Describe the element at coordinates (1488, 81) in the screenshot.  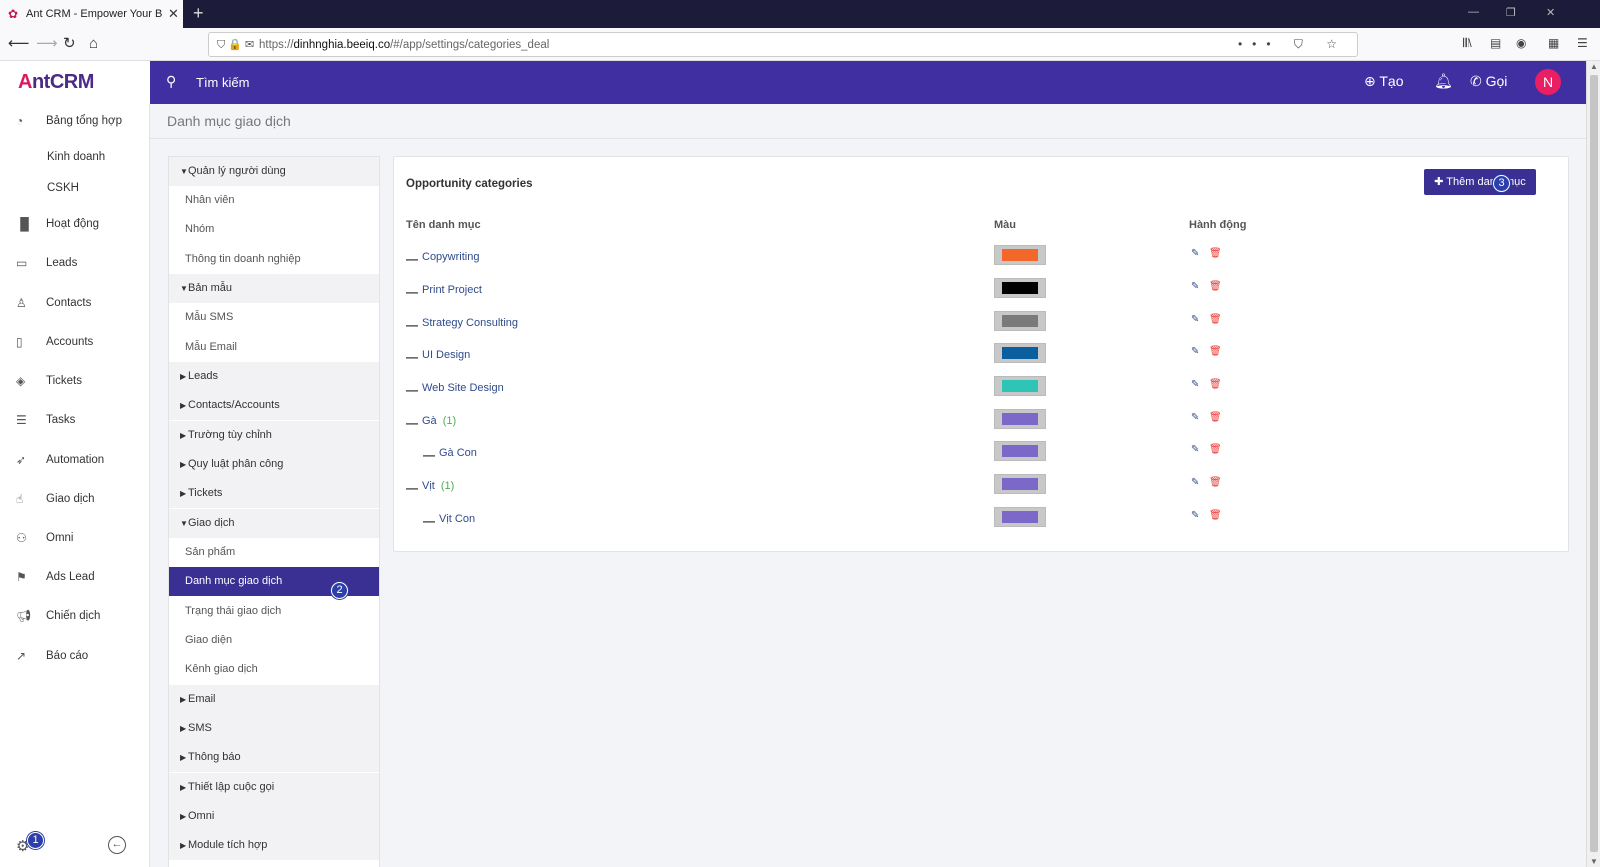
I see `call-button: ✆ Gọi` at that location.